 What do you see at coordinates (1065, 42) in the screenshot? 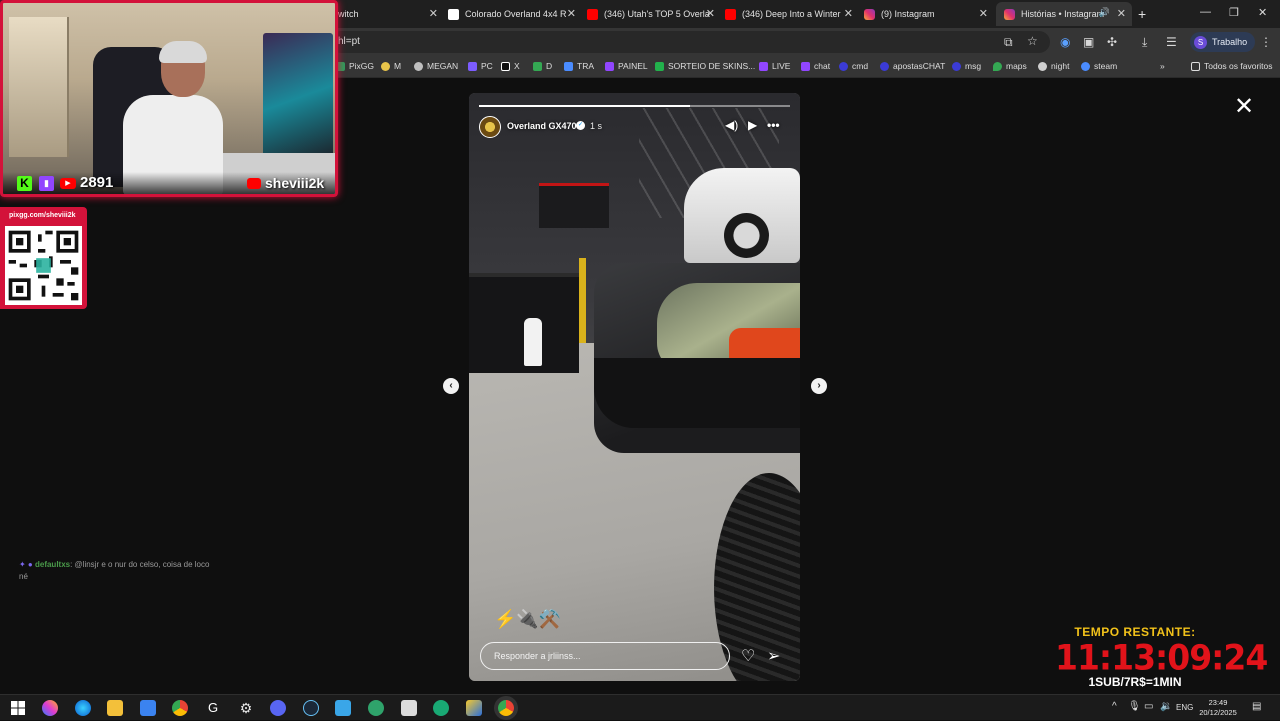
I see `extension-audio-icon: ◉` at bounding box center [1065, 42].